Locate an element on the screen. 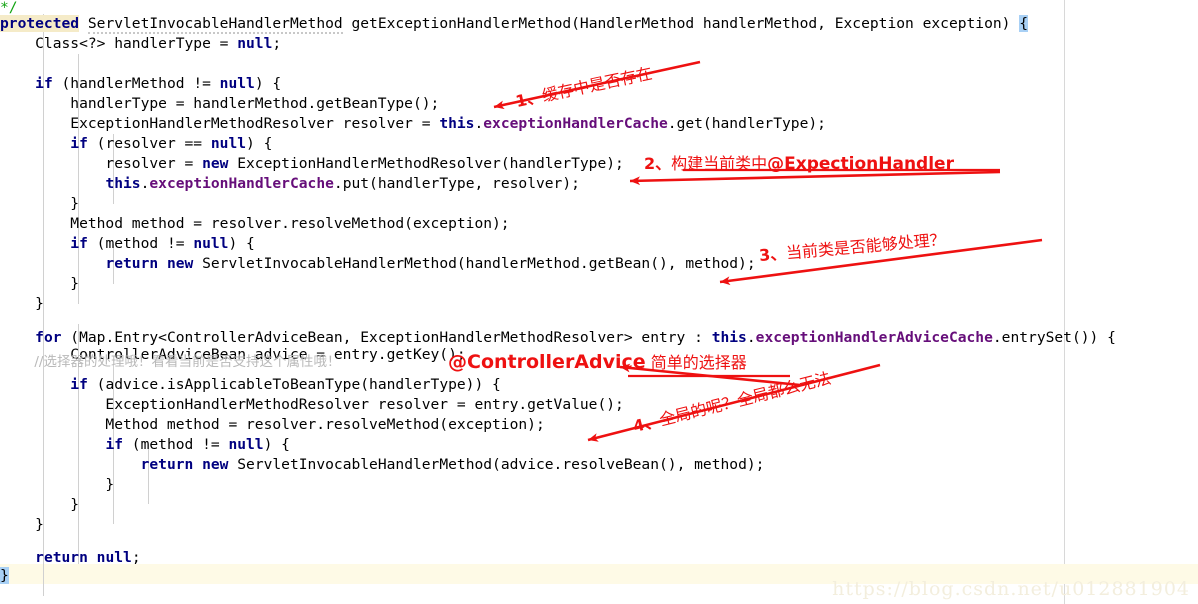 The image size is (1198, 604). token-open-brace-matched: { is located at coordinates (1024, 23).